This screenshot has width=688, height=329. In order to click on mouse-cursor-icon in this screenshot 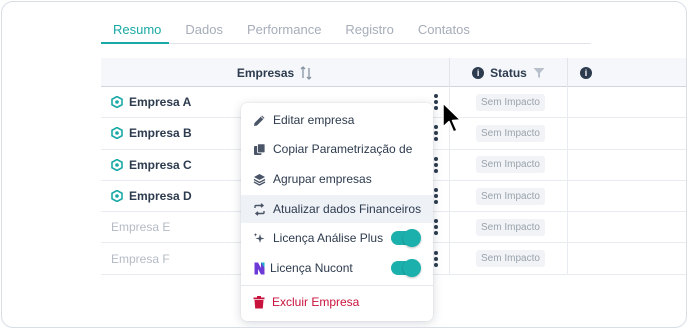, I will do `click(452, 117)`.